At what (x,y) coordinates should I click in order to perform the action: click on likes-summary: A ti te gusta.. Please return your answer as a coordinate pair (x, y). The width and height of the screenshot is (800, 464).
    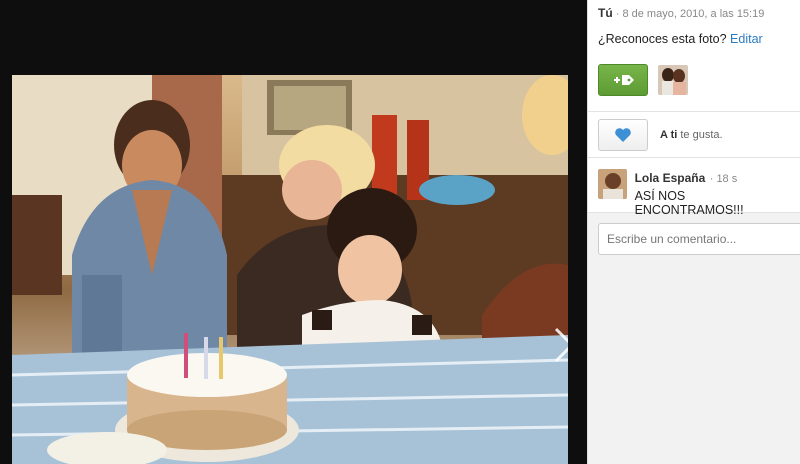
    Looking at the image, I should click on (691, 135).